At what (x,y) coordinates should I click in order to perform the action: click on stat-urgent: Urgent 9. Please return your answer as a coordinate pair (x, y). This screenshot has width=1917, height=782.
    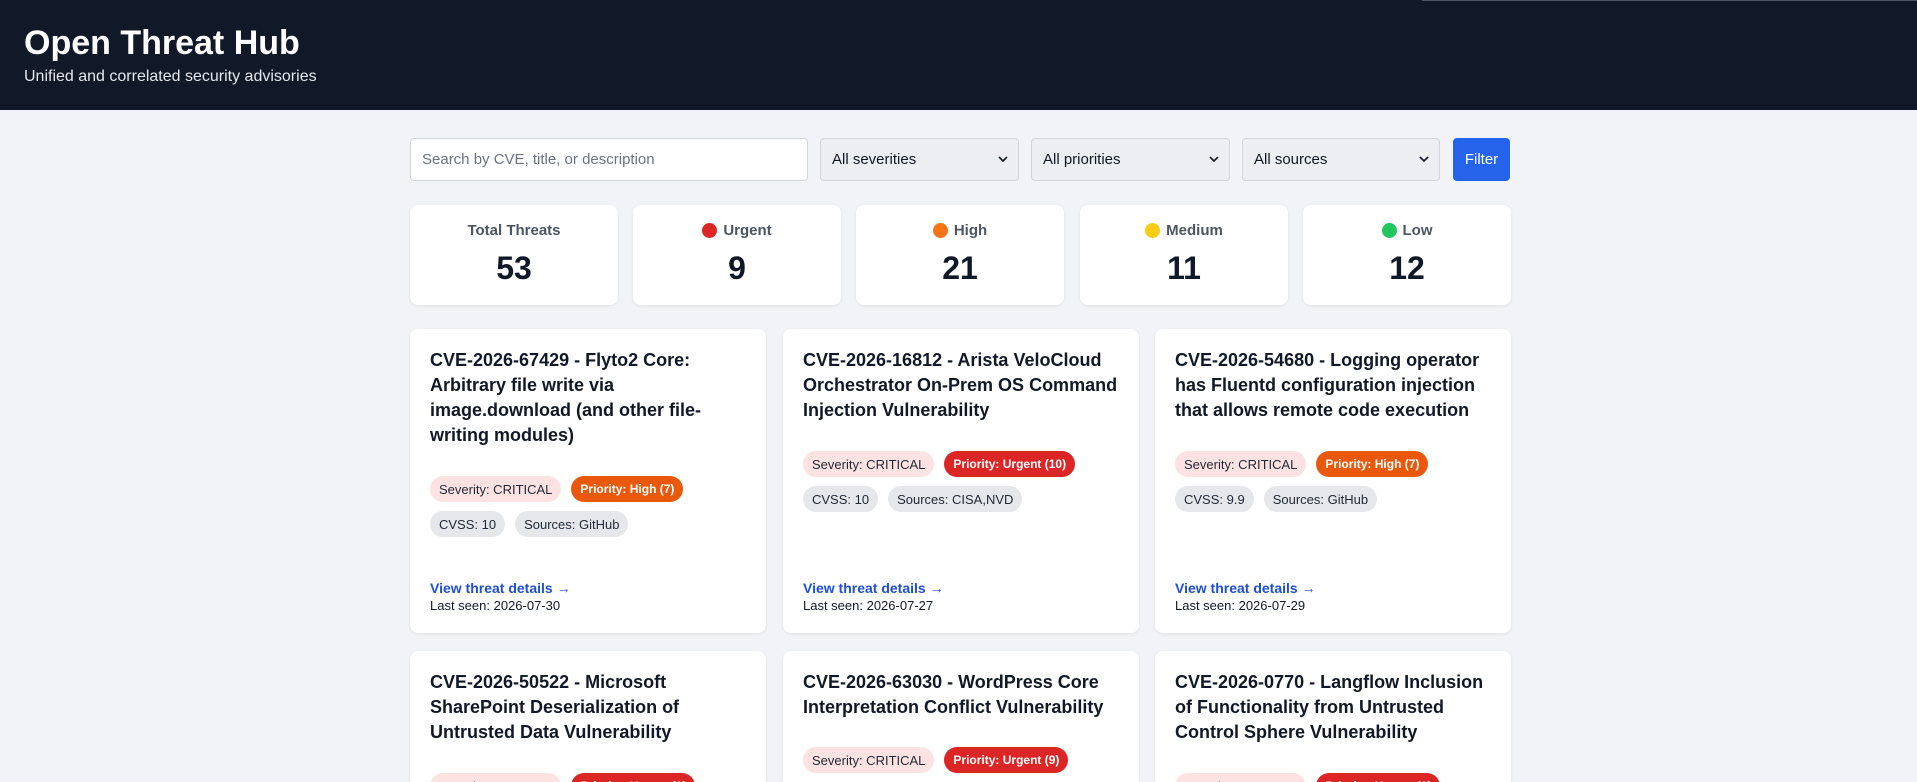
    Looking at the image, I should click on (737, 255).